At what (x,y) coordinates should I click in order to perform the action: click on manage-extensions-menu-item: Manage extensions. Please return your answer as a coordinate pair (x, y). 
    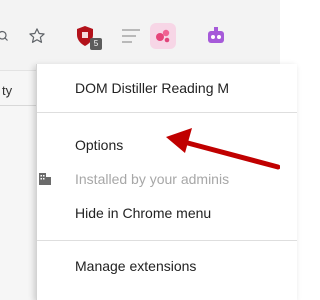
    Looking at the image, I should click on (135, 266).